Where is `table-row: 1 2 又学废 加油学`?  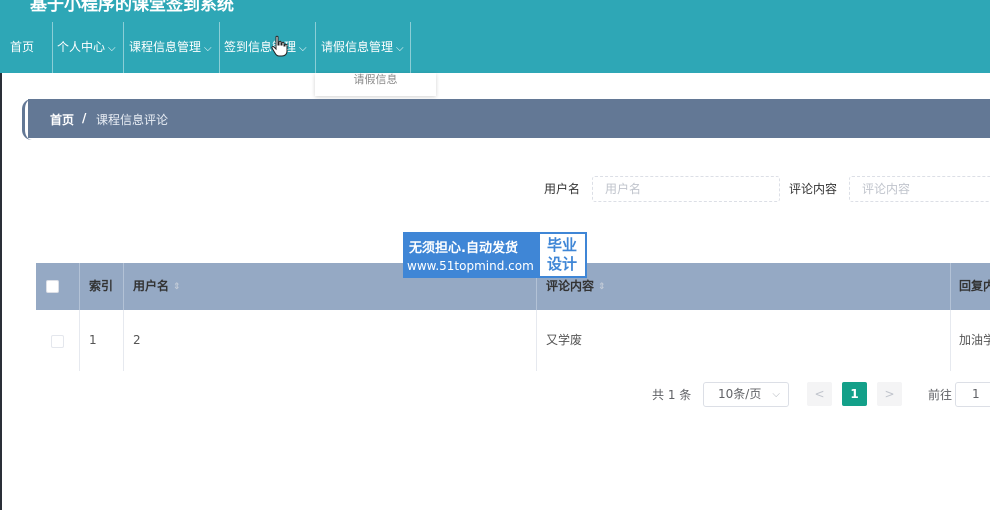 table-row: 1 2 又学废 加油学 is located at coordinates (513, 340).